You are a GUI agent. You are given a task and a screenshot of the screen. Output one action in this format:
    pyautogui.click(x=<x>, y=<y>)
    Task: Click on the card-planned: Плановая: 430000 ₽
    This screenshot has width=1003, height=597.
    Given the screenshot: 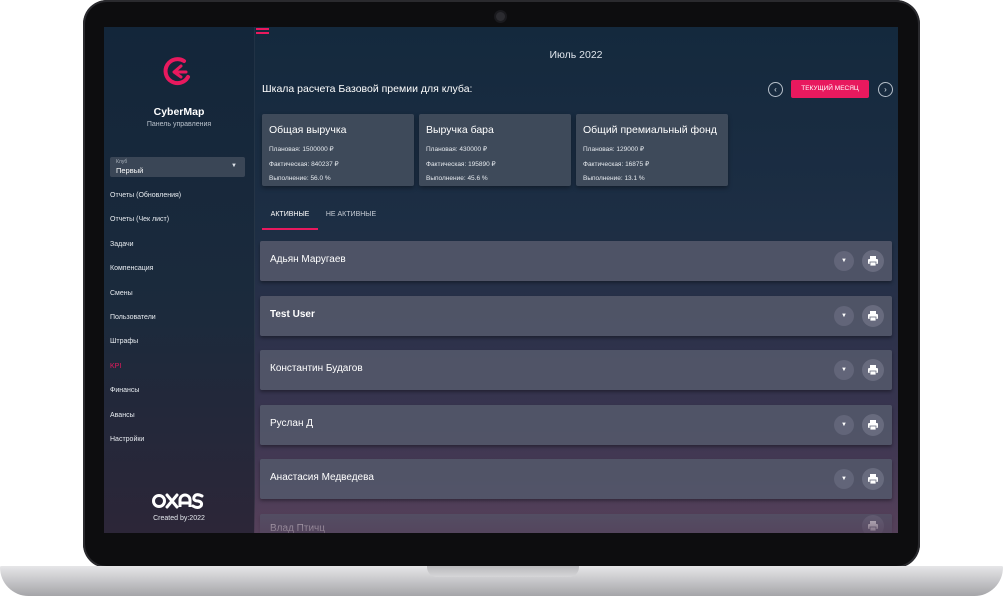 What is the action you would take?
    pyautogui.click(x=457, y=149)
    